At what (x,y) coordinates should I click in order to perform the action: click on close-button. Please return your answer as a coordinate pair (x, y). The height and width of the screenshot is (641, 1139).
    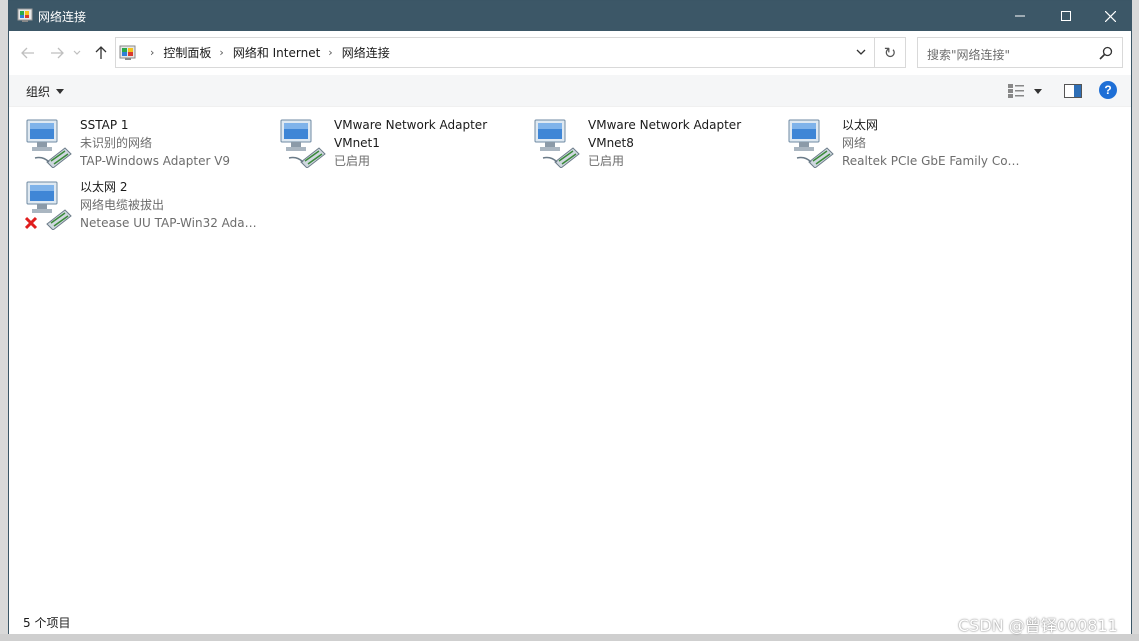
    Looking at the image, I should click on (1110, 16).